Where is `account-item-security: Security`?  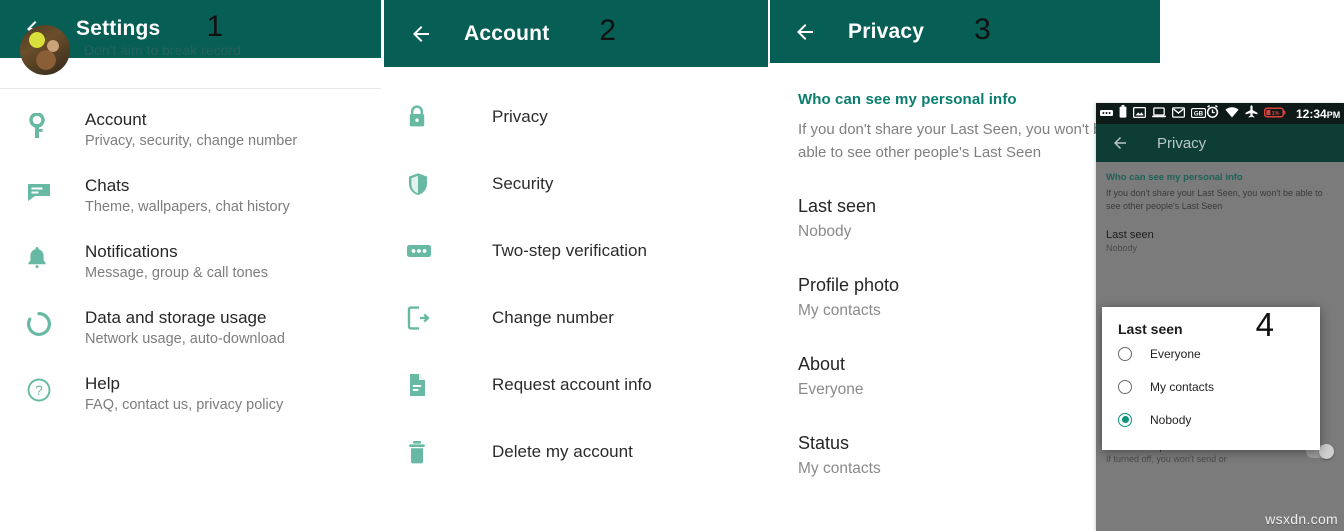
account-item-security: Security is located at coordinates (576, 183).